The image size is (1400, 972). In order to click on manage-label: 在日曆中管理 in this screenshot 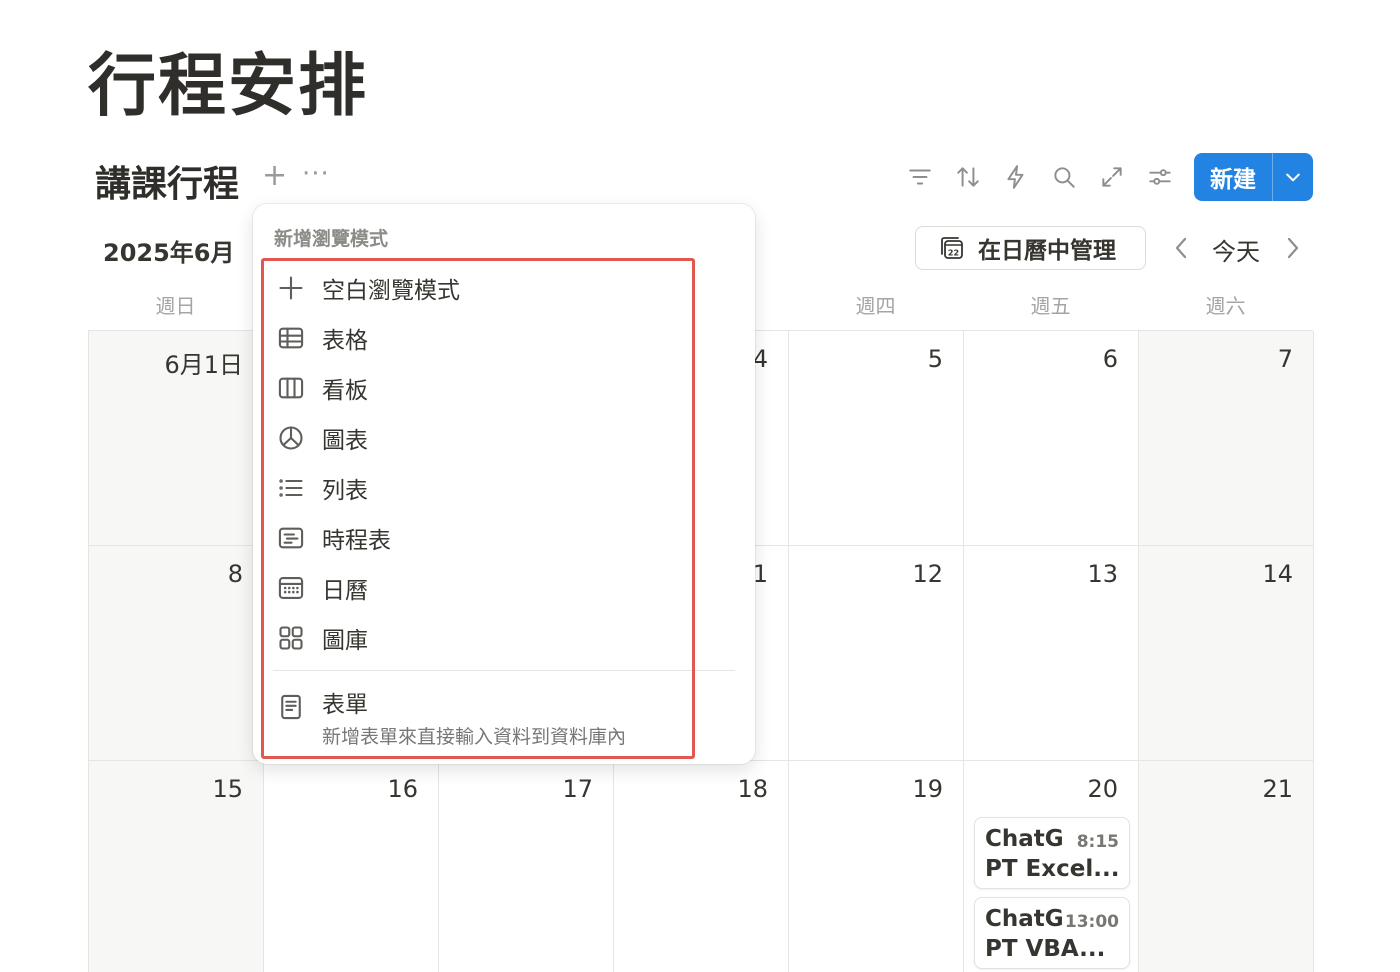, I will do `click(1047, 251)`.